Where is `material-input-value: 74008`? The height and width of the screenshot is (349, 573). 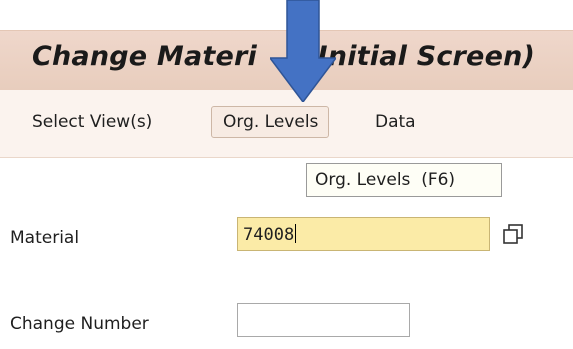
material-input-value: 74008 is located at coordinates (269, 235).